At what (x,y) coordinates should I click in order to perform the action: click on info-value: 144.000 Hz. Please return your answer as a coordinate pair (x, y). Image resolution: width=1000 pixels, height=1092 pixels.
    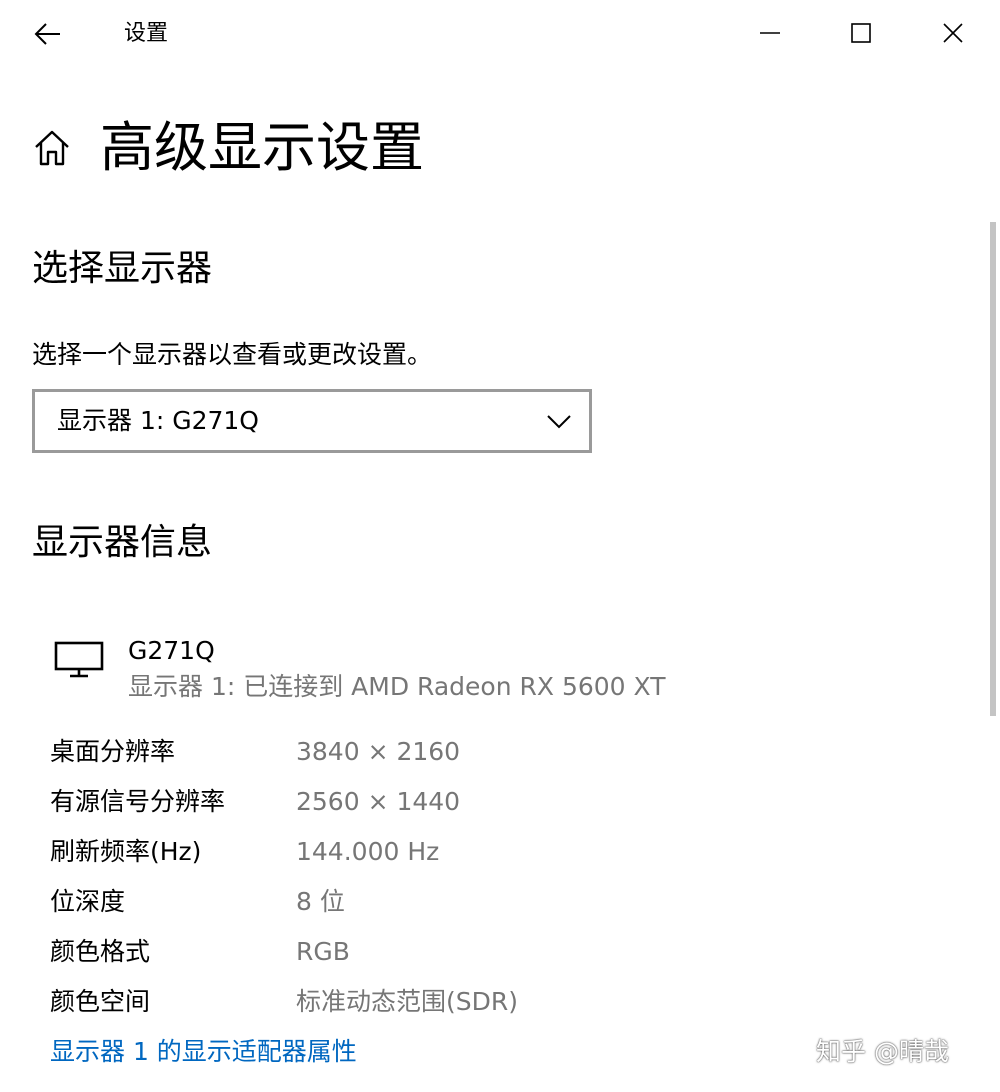
    Looking at the image, I should click on (368, 851).